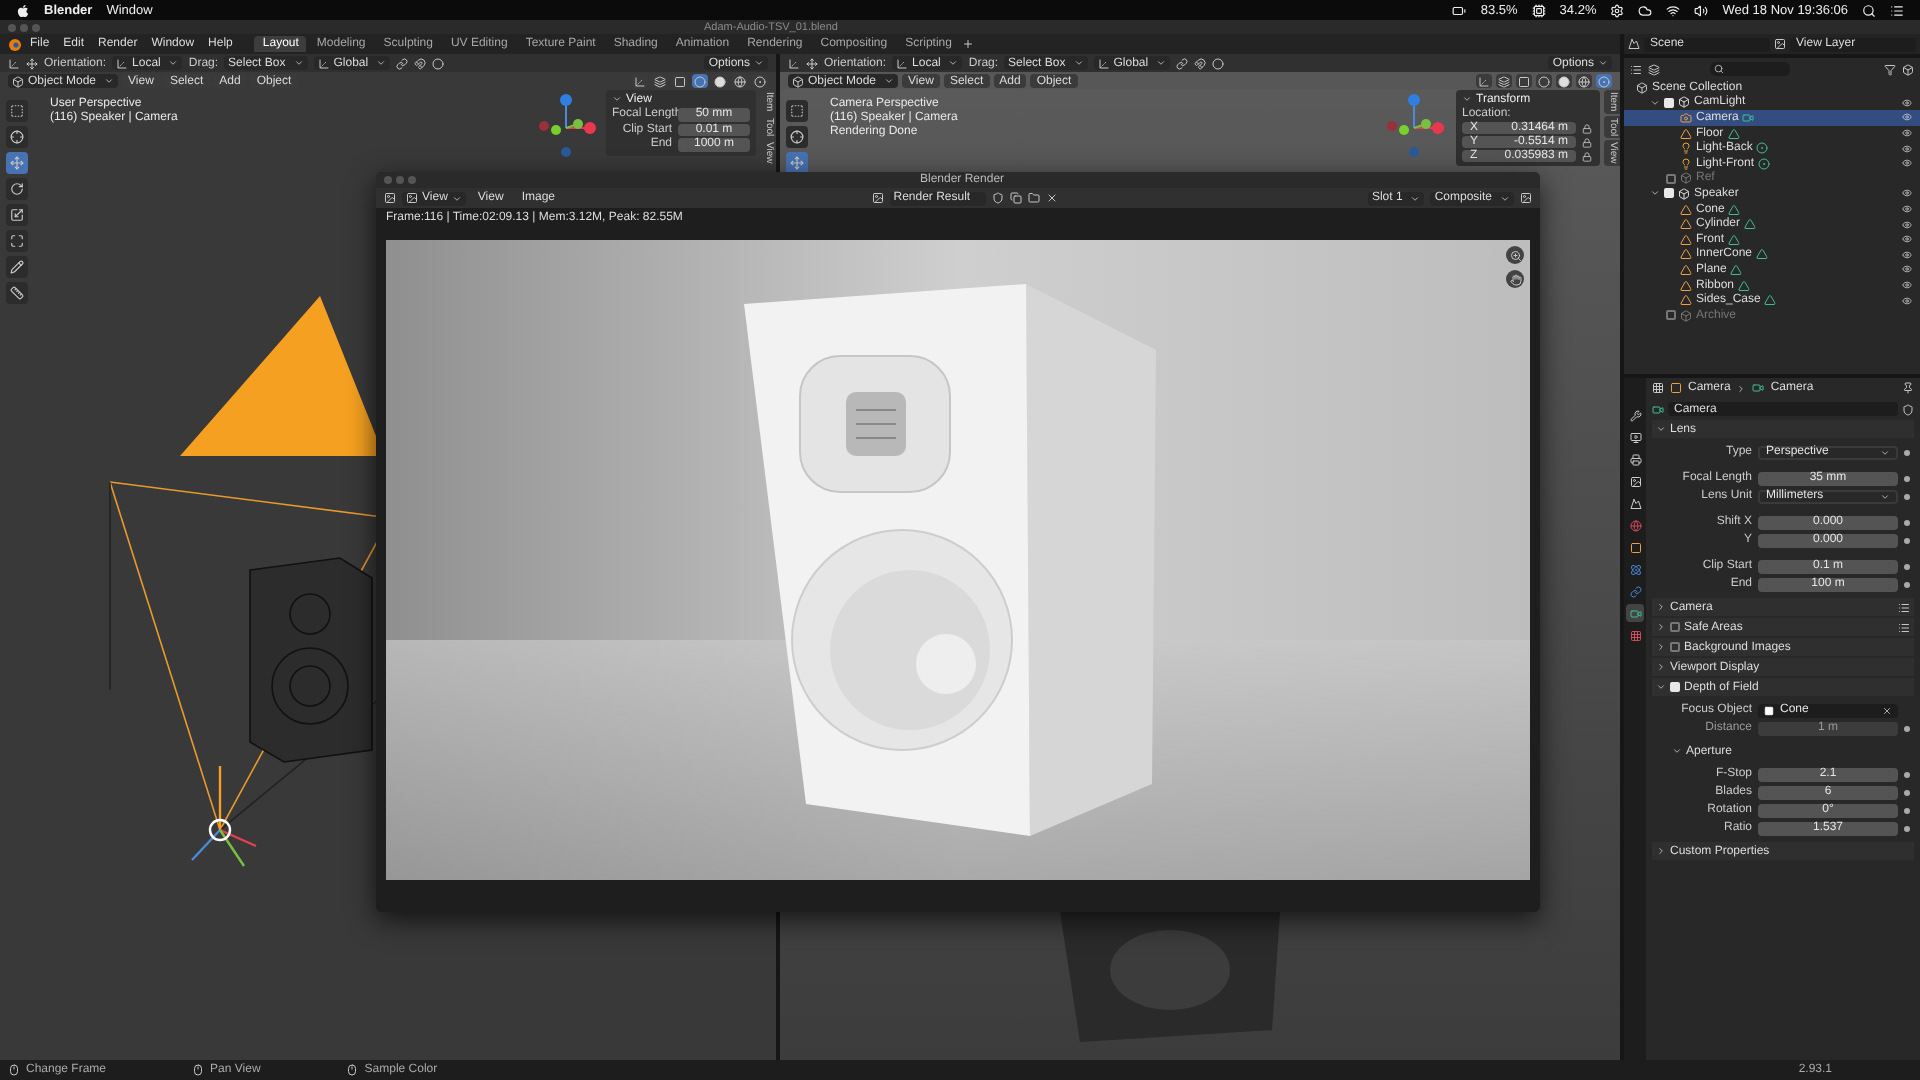 The height and width of the screenshot is (1080, 1920). I want to click on presets-icon, so click(1904, 627).